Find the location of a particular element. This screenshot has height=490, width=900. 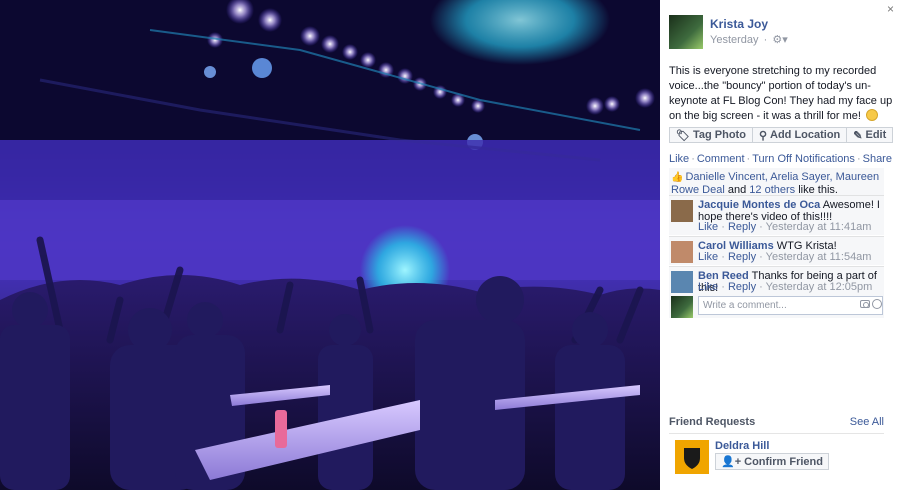

requester-avatar is located at coordinates (692, 457).